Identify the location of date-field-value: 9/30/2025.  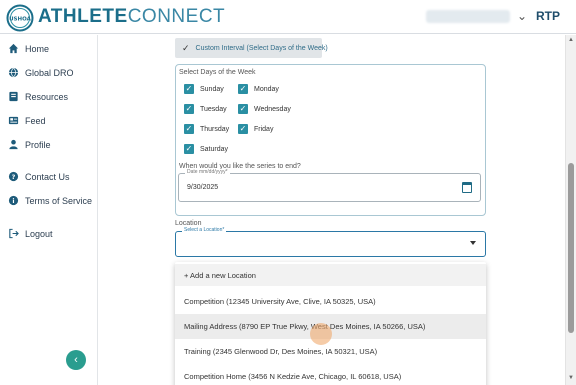
(202, 187).